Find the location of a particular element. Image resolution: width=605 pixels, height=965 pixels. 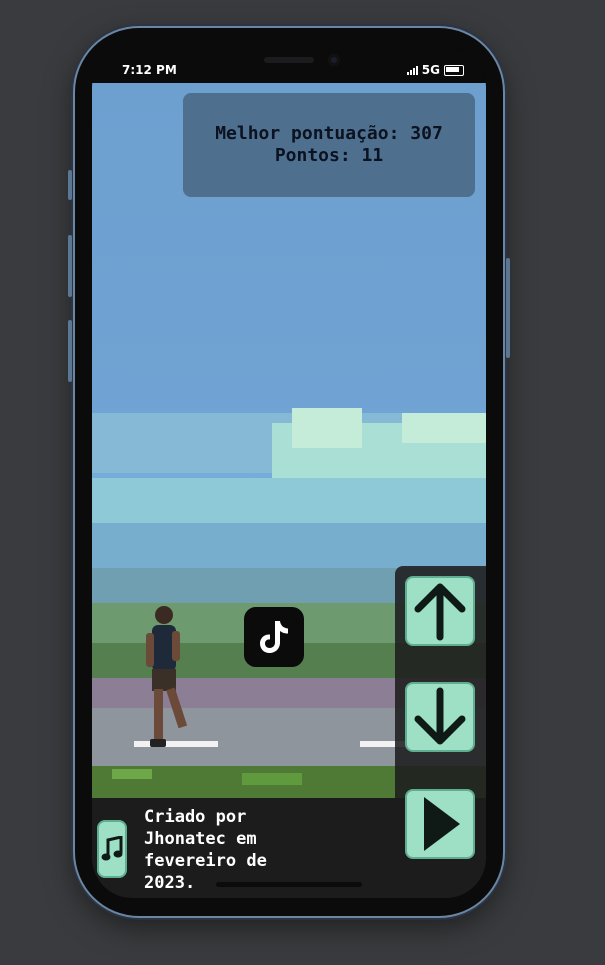

music-note-icon is located at coordinates (112, 848).